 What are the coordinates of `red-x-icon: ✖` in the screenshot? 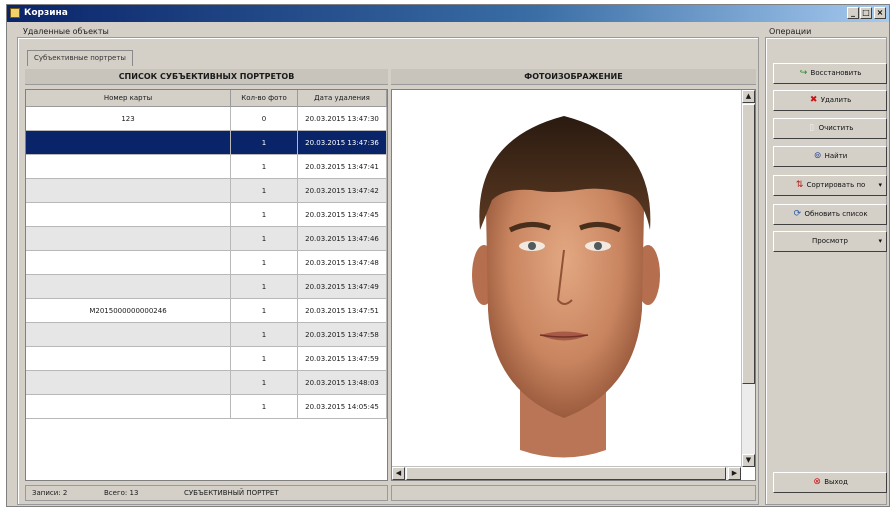 It's located at (813, 100).